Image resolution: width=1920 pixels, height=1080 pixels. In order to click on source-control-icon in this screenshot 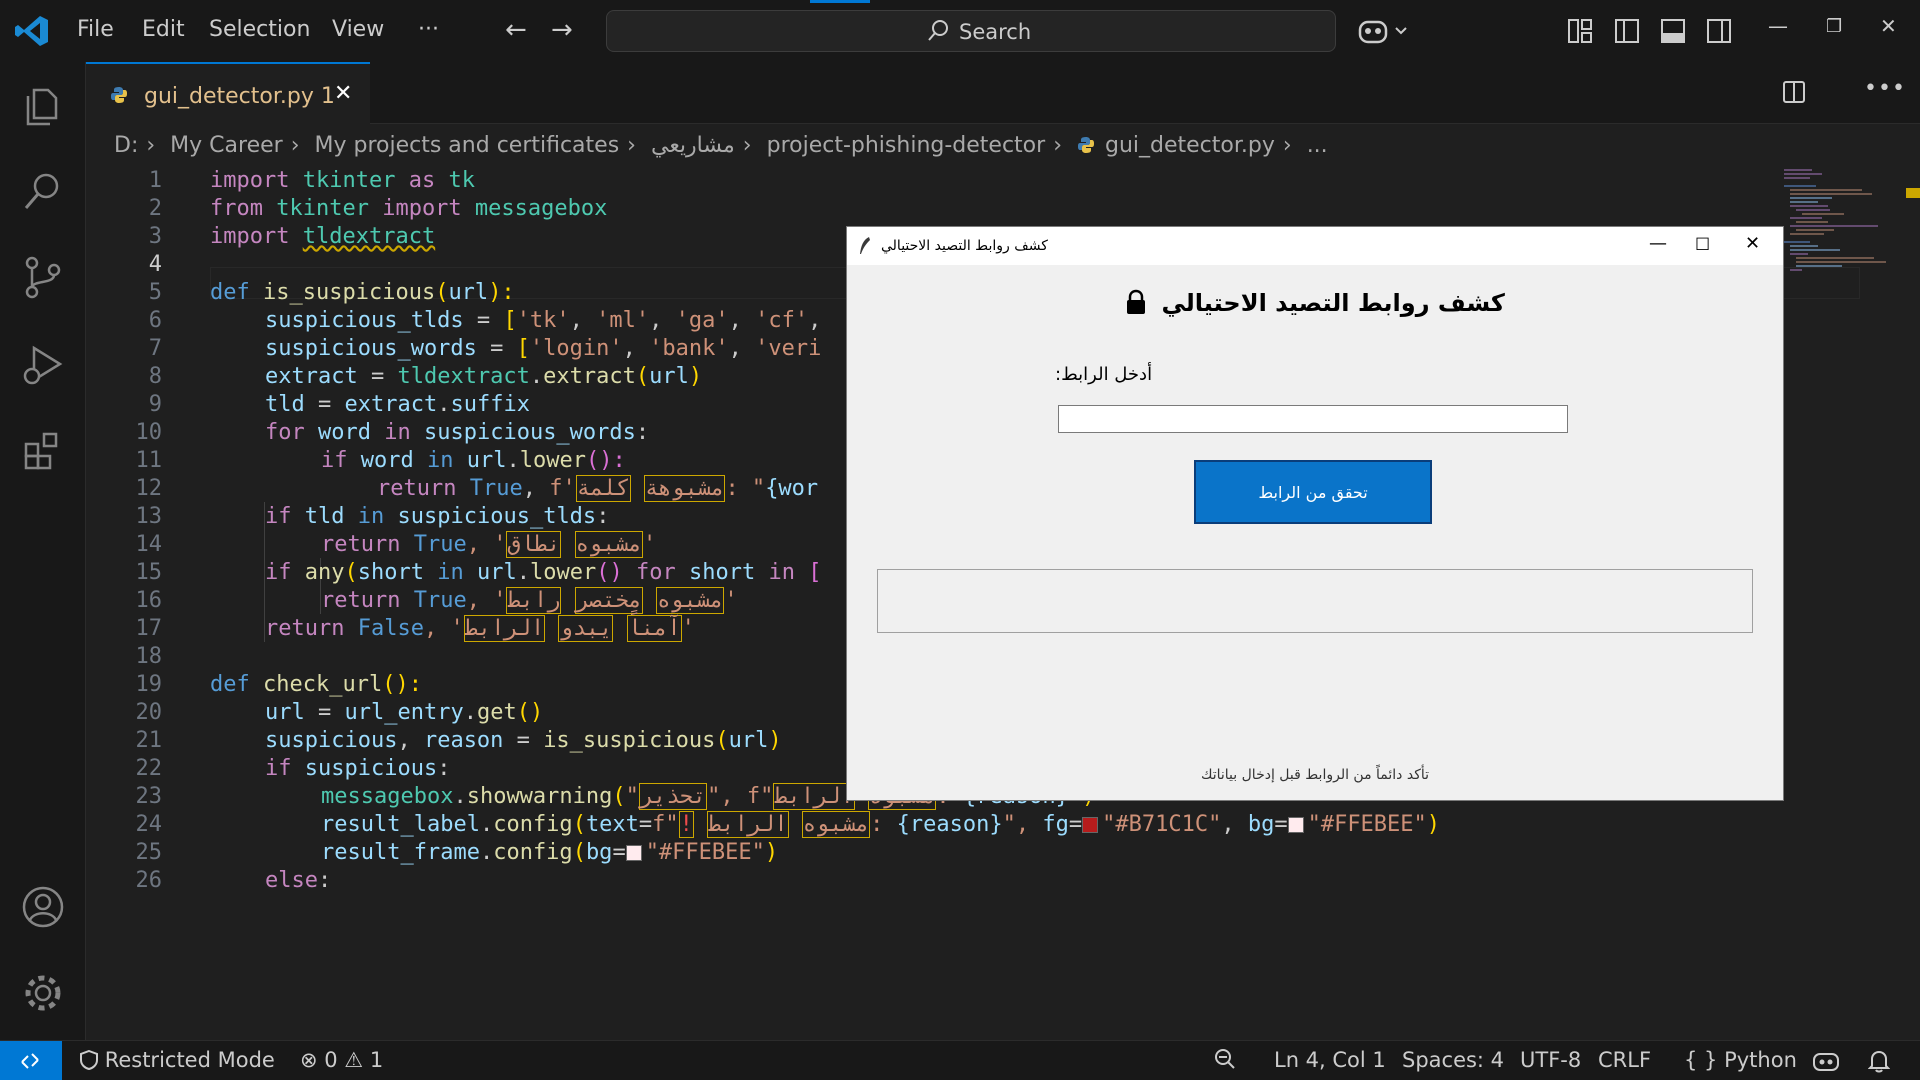, I will do `click(43, 277)`.